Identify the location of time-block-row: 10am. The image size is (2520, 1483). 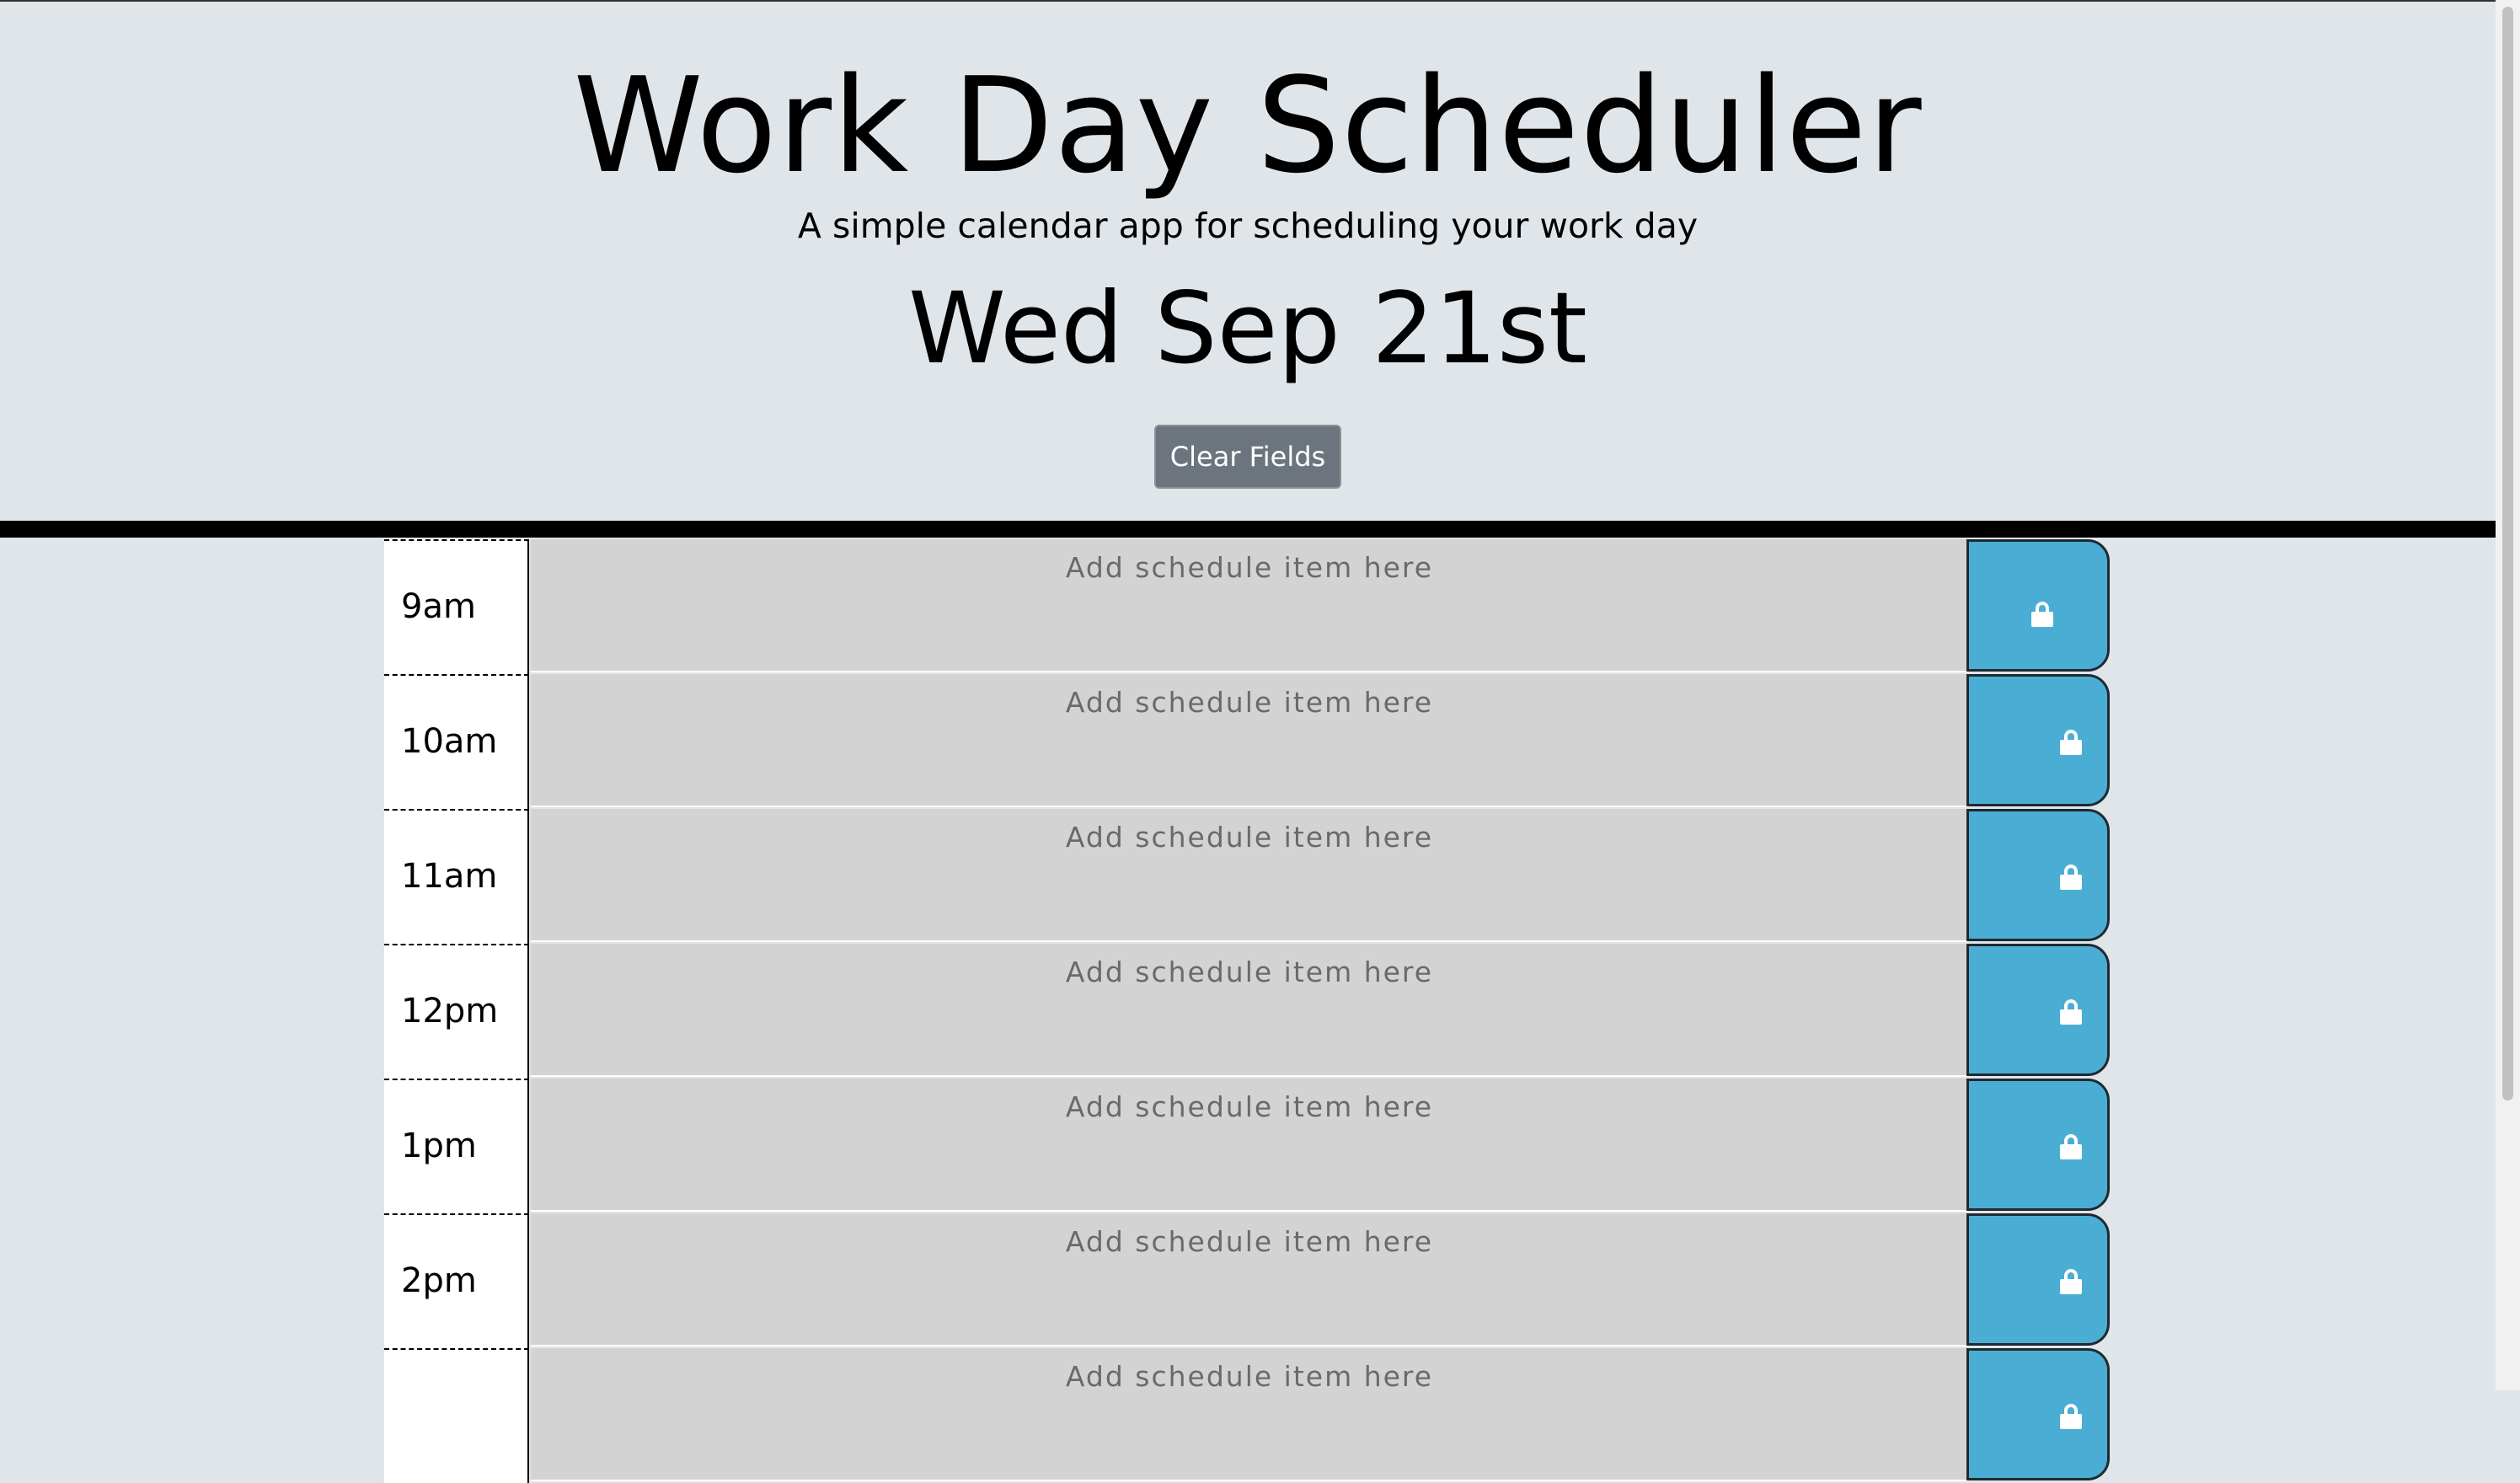
(1247, 741).